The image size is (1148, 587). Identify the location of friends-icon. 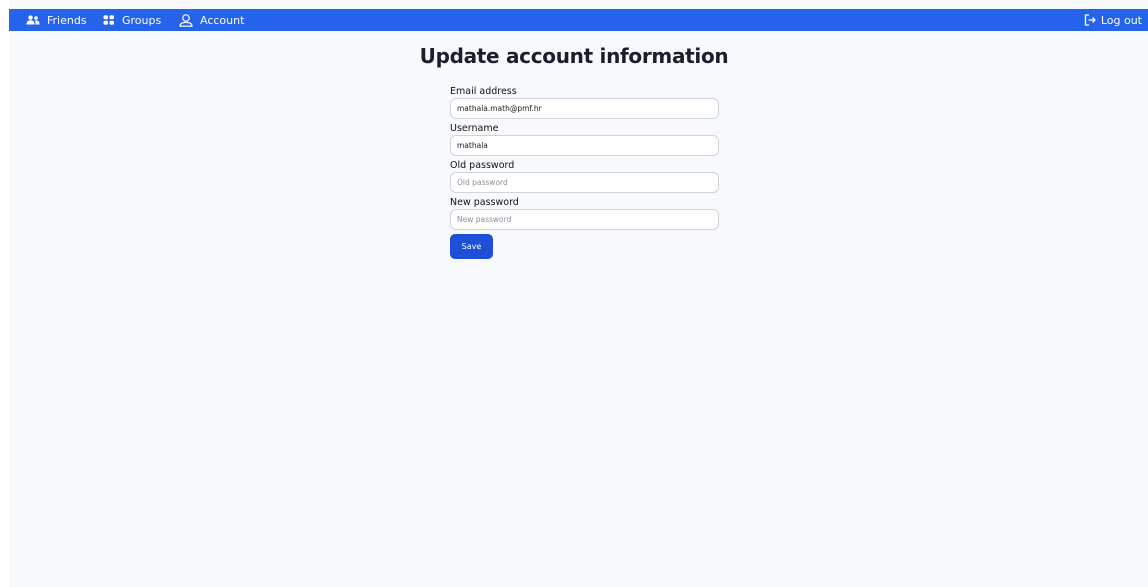
(33, 20).